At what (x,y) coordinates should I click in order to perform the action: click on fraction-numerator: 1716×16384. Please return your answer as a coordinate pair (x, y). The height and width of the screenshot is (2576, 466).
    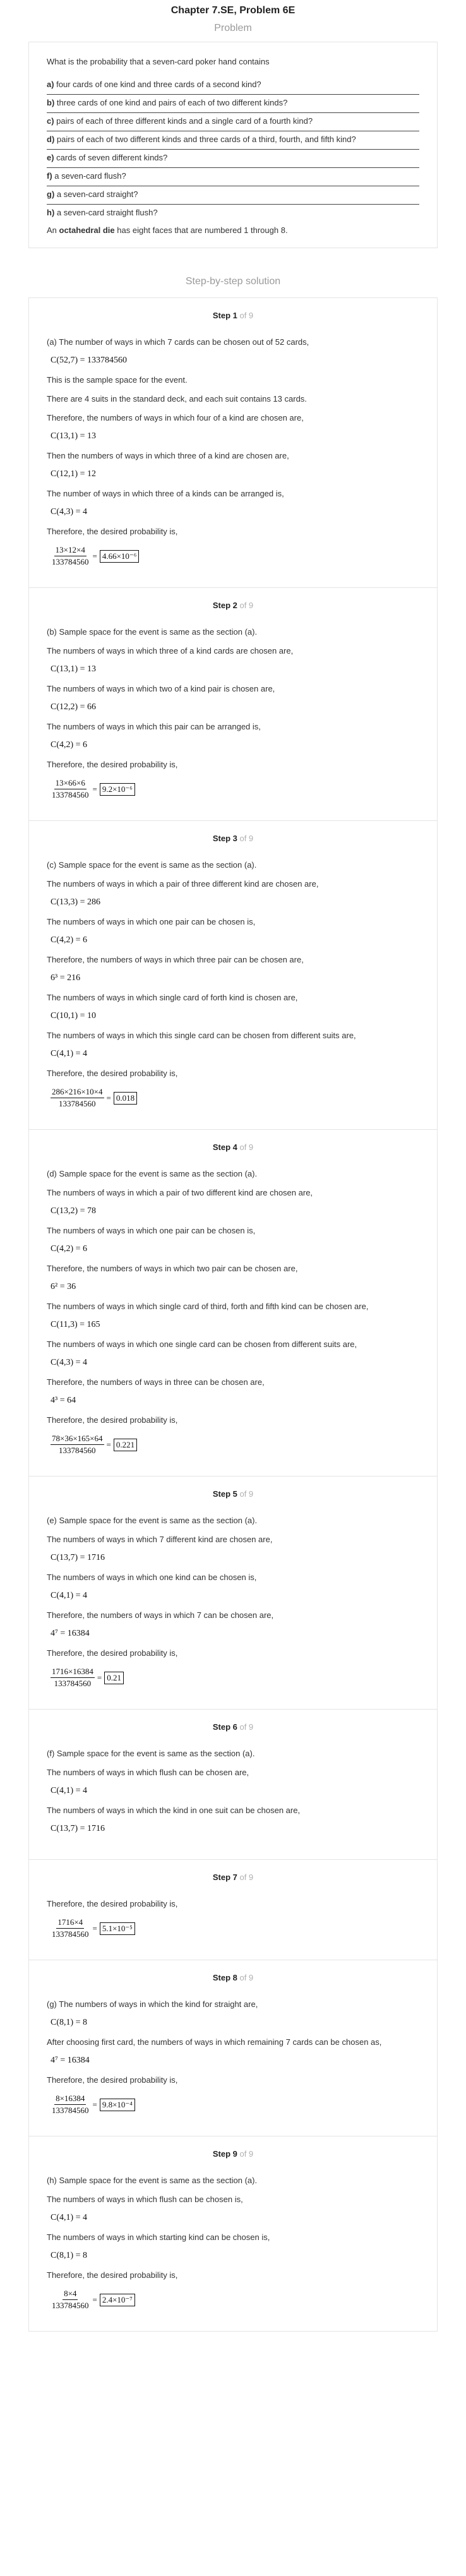
    Looking at the image, I should click on (73, 1672).